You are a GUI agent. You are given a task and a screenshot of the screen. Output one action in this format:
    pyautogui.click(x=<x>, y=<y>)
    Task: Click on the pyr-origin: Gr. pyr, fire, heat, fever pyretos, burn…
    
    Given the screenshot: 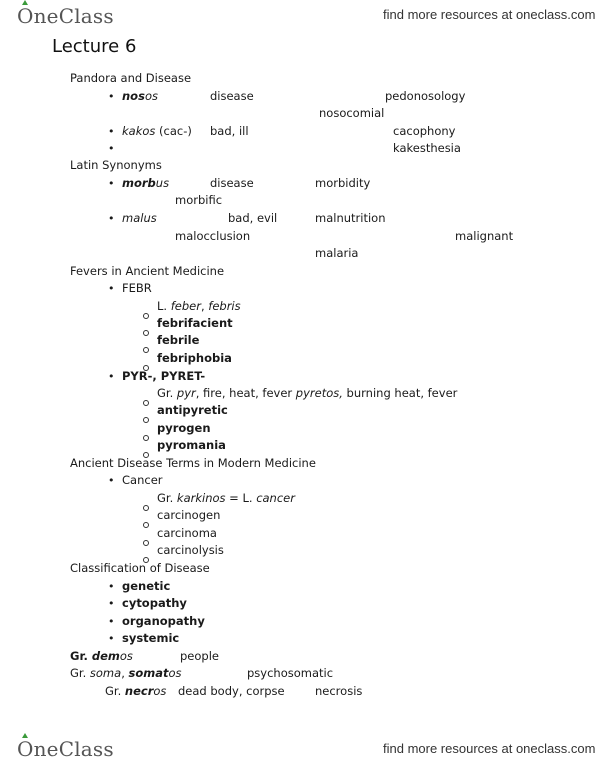 What is the action you would take?
    pyautogui.click(x=307, y=393)
    